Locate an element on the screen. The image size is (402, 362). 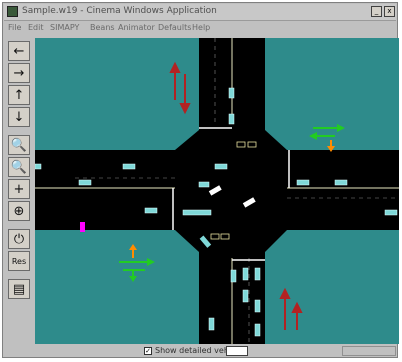
panel-icon: ▤ is located at coordinates (19, 289).